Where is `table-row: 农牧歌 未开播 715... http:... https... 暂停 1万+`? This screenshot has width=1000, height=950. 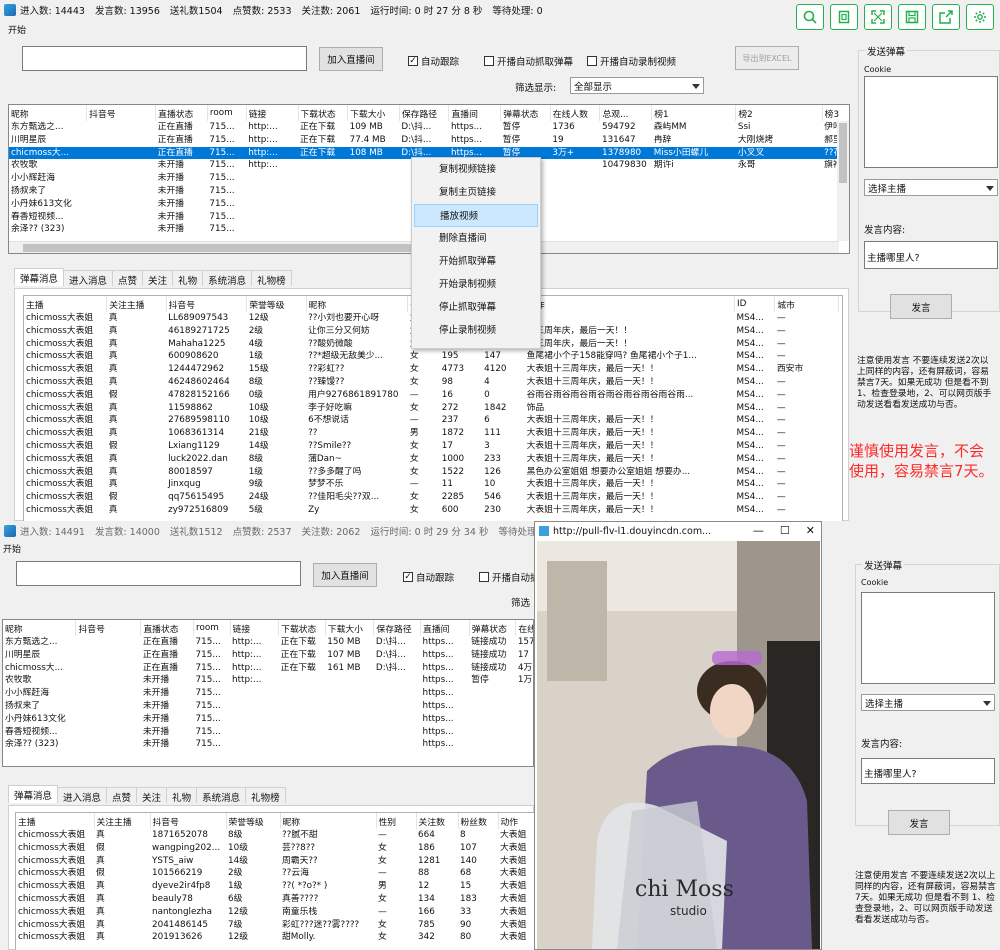
table-row: 农牧歌 未开播 715... http:... https... 暂停 1万+ is located at coordinates (268, 680).